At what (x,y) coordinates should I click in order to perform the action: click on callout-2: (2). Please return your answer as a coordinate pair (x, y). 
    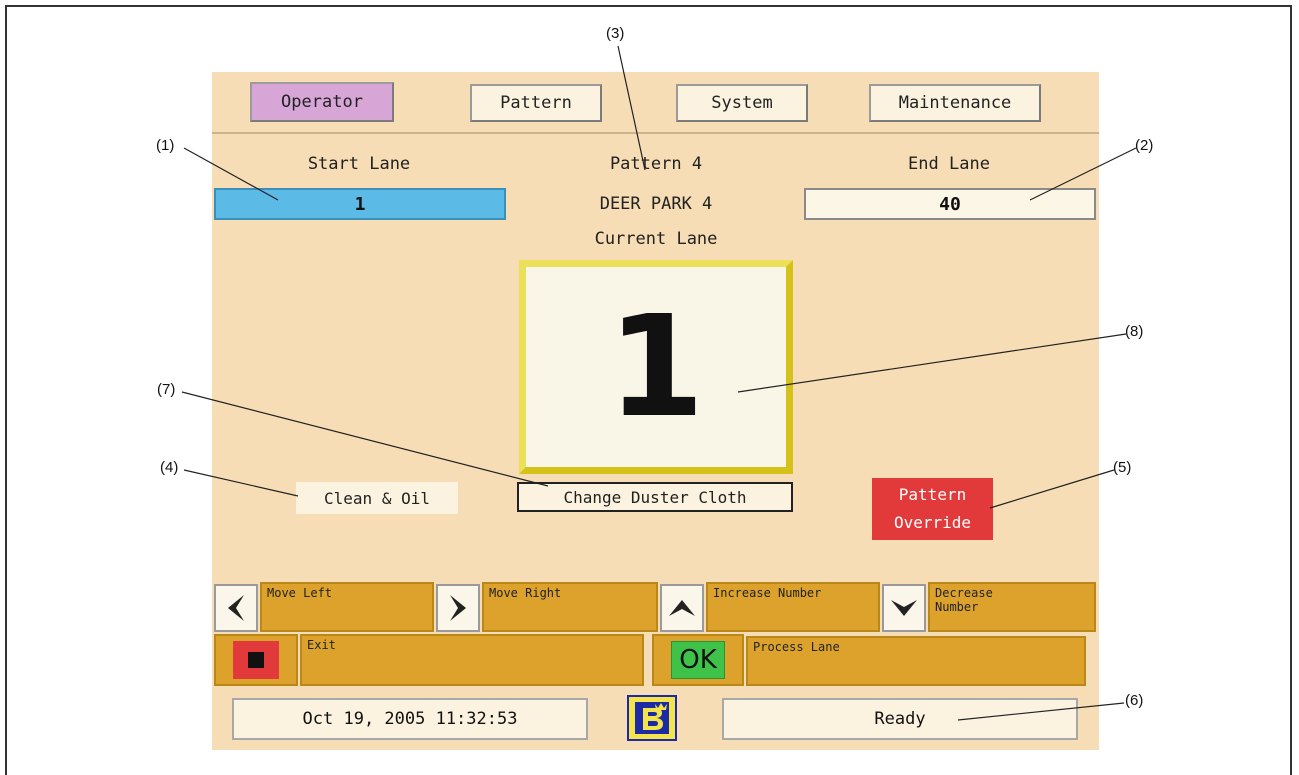
    Looking at the image, I should click on (1144, 145).